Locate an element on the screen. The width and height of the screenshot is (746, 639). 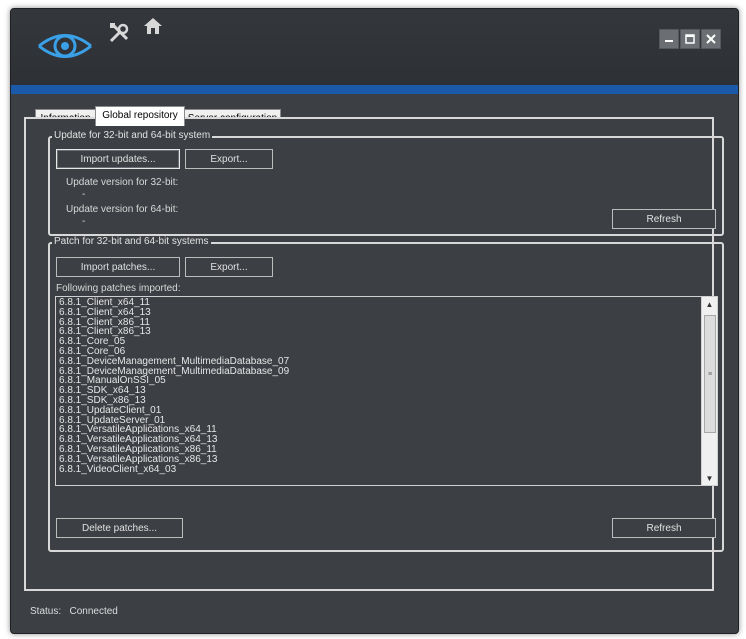
maximize-icon is located at coordinates (690, 39).